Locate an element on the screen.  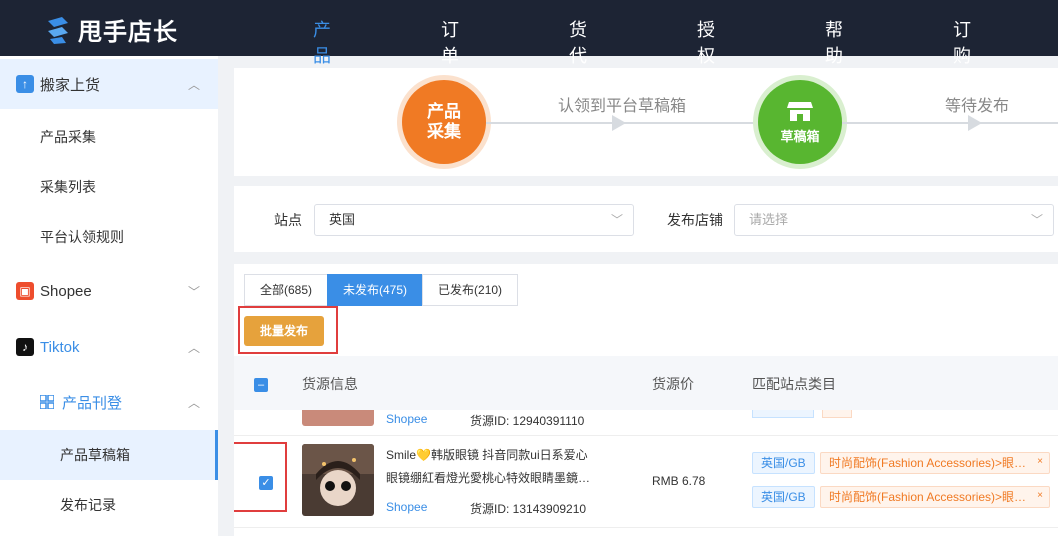
status-tabs: 全部(685) 未发布(475) 已发布(210) is located at coordinates (381, 290).